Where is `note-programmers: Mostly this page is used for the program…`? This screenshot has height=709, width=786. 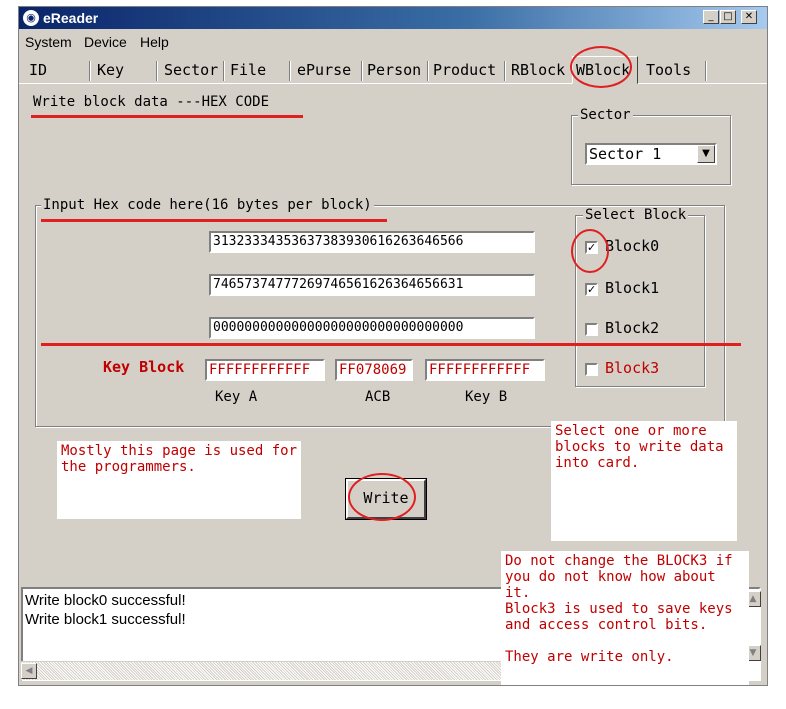
note-programmers: Mostly this page is used for the program… is located at coordinates (179, 480).